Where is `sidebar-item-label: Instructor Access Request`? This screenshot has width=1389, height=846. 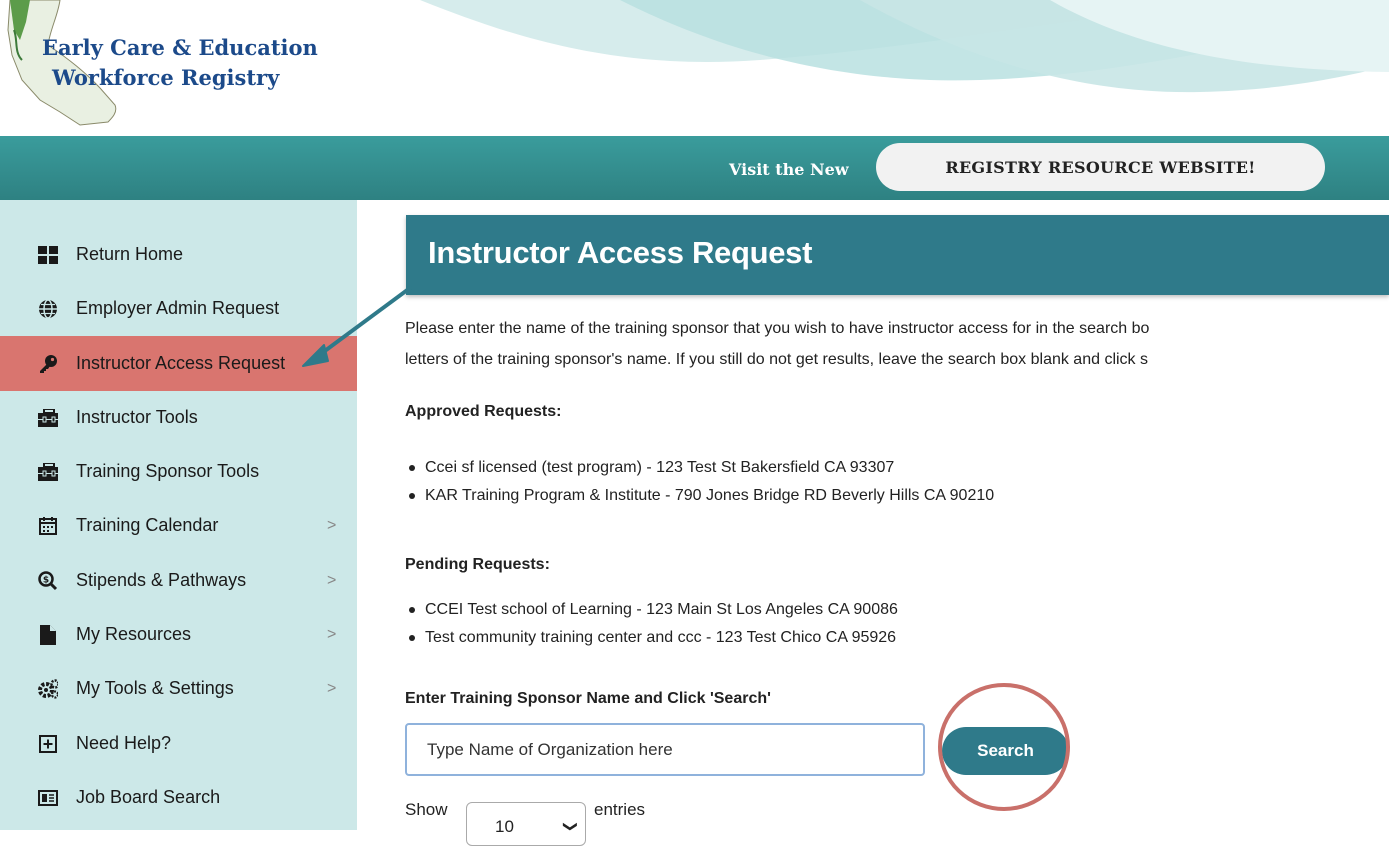
sidebar-item-label: Instructor Access Request is located at coordinates (181, 363).